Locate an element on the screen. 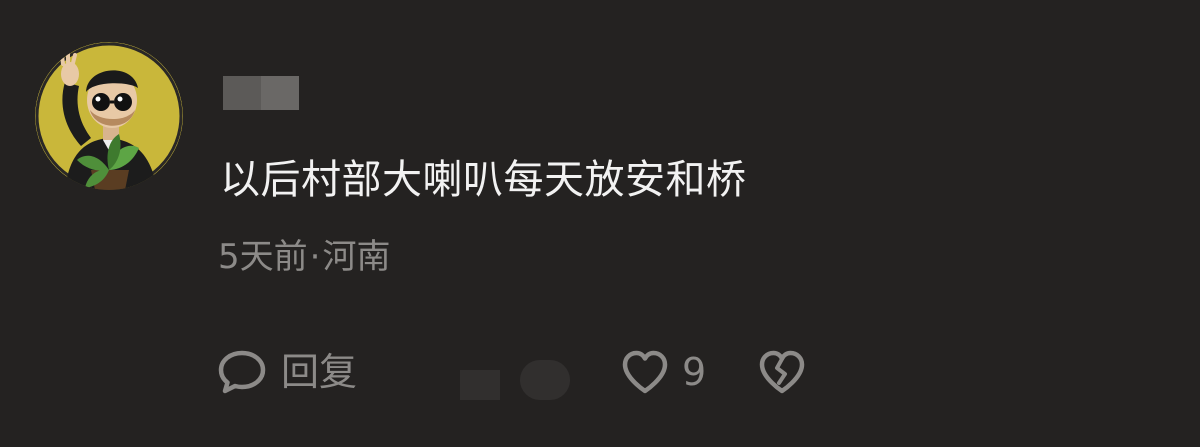 The width and height of the screenshot is (1200, 447). reply-label: 回复 is located at coordinates (319, 372).